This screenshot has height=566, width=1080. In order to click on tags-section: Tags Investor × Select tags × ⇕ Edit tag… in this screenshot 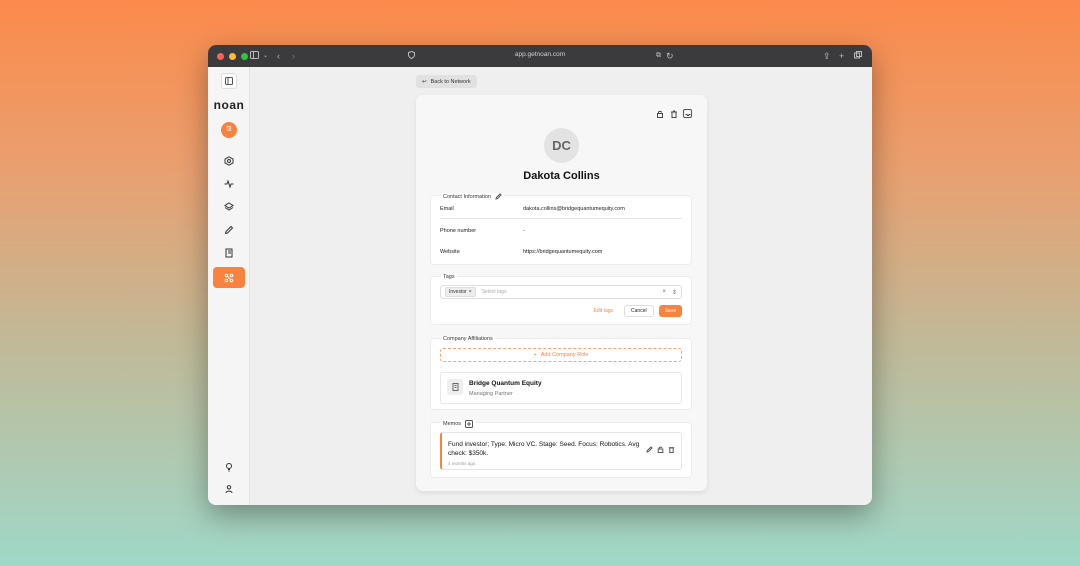, I will do `click(561, 299)`.